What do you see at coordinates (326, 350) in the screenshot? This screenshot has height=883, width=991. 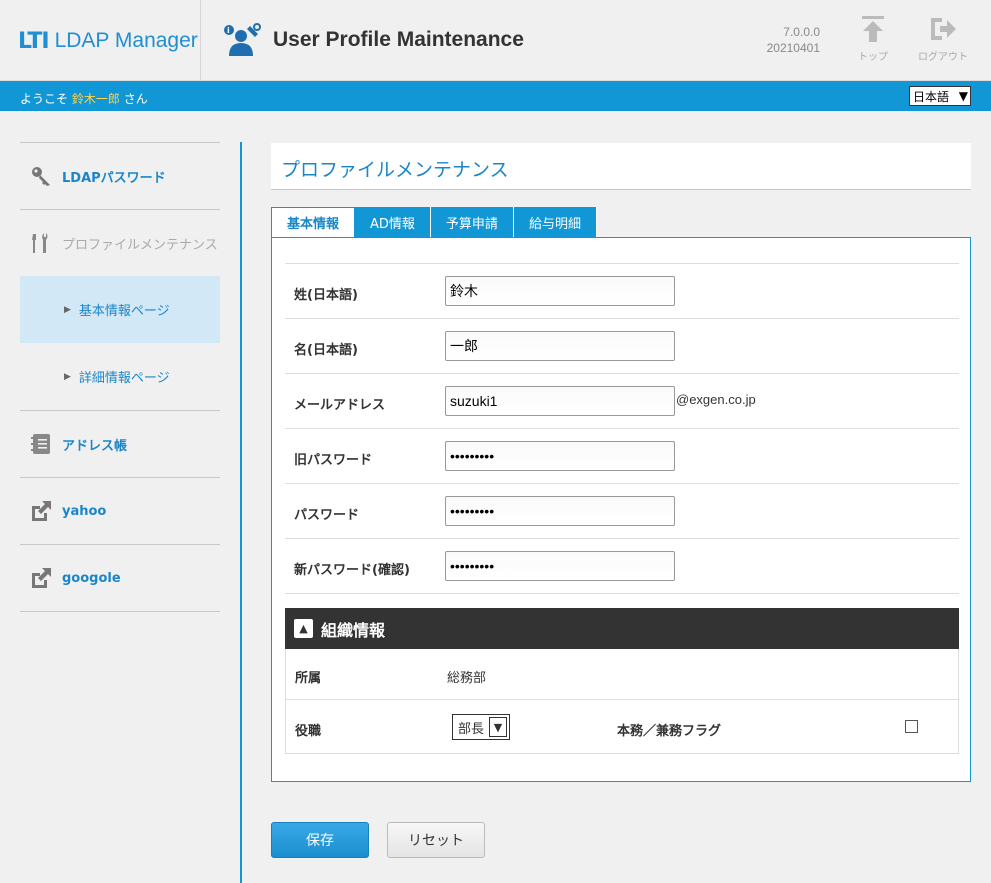 I see `first-name-label: 名(日本語)` at bounding box center [326, 350].